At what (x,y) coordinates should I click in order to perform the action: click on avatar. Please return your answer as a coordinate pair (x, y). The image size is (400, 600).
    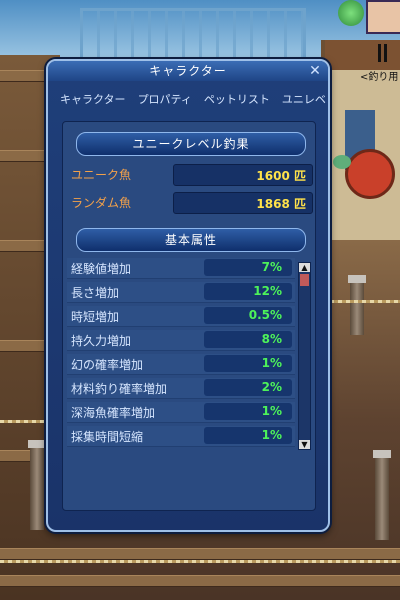
    Looking at the image, I should click on (383, 17).